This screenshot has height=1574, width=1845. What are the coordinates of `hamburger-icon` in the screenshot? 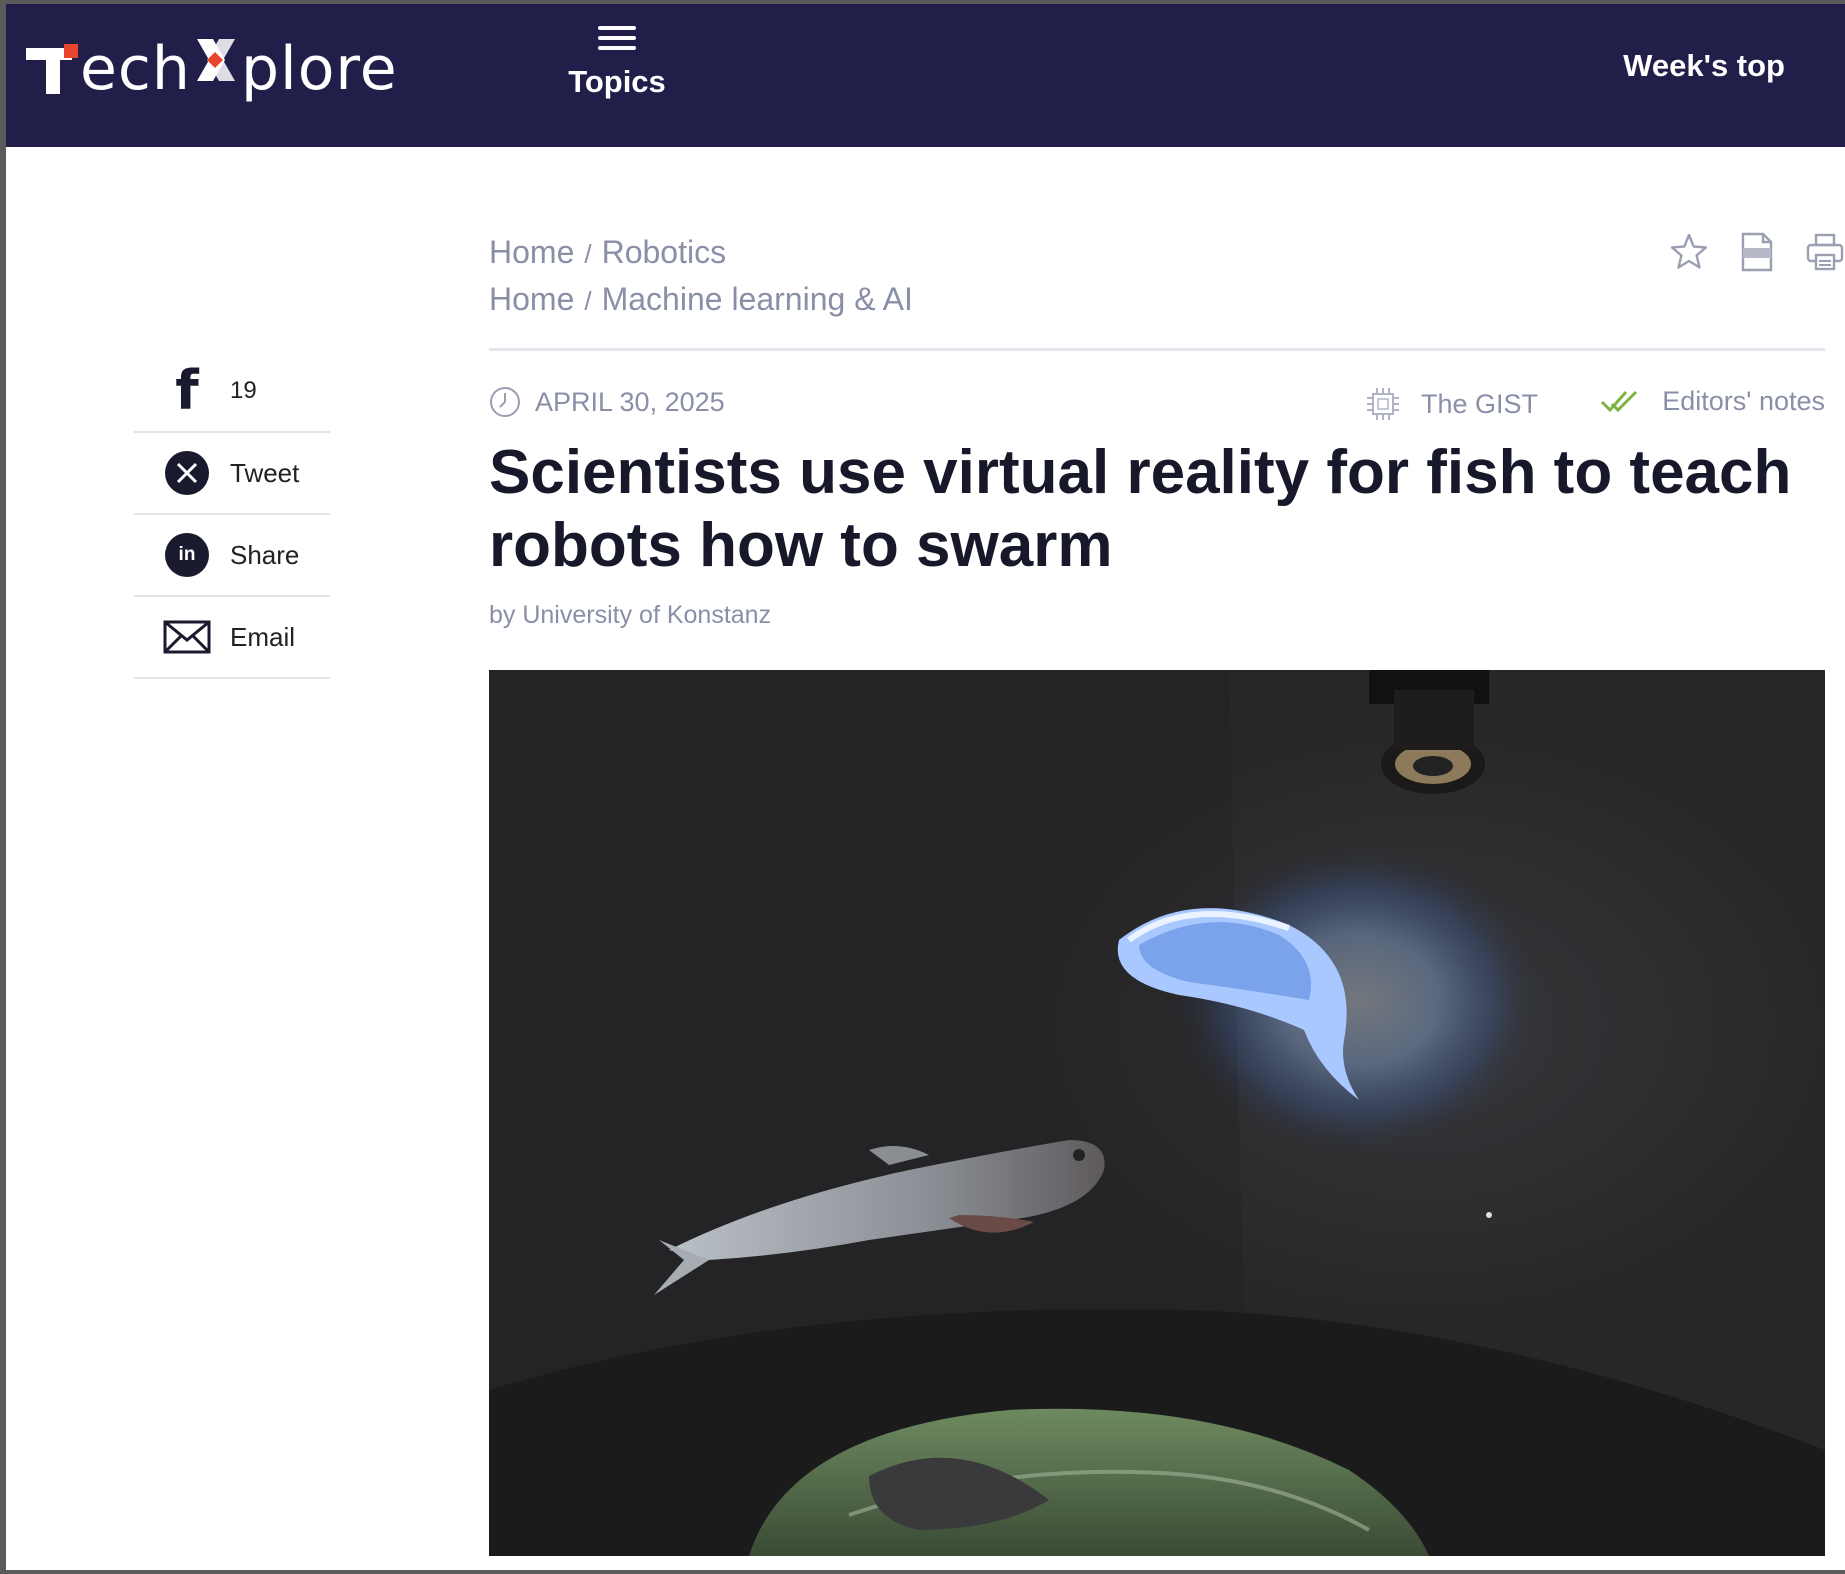 It's located at (617, 38).